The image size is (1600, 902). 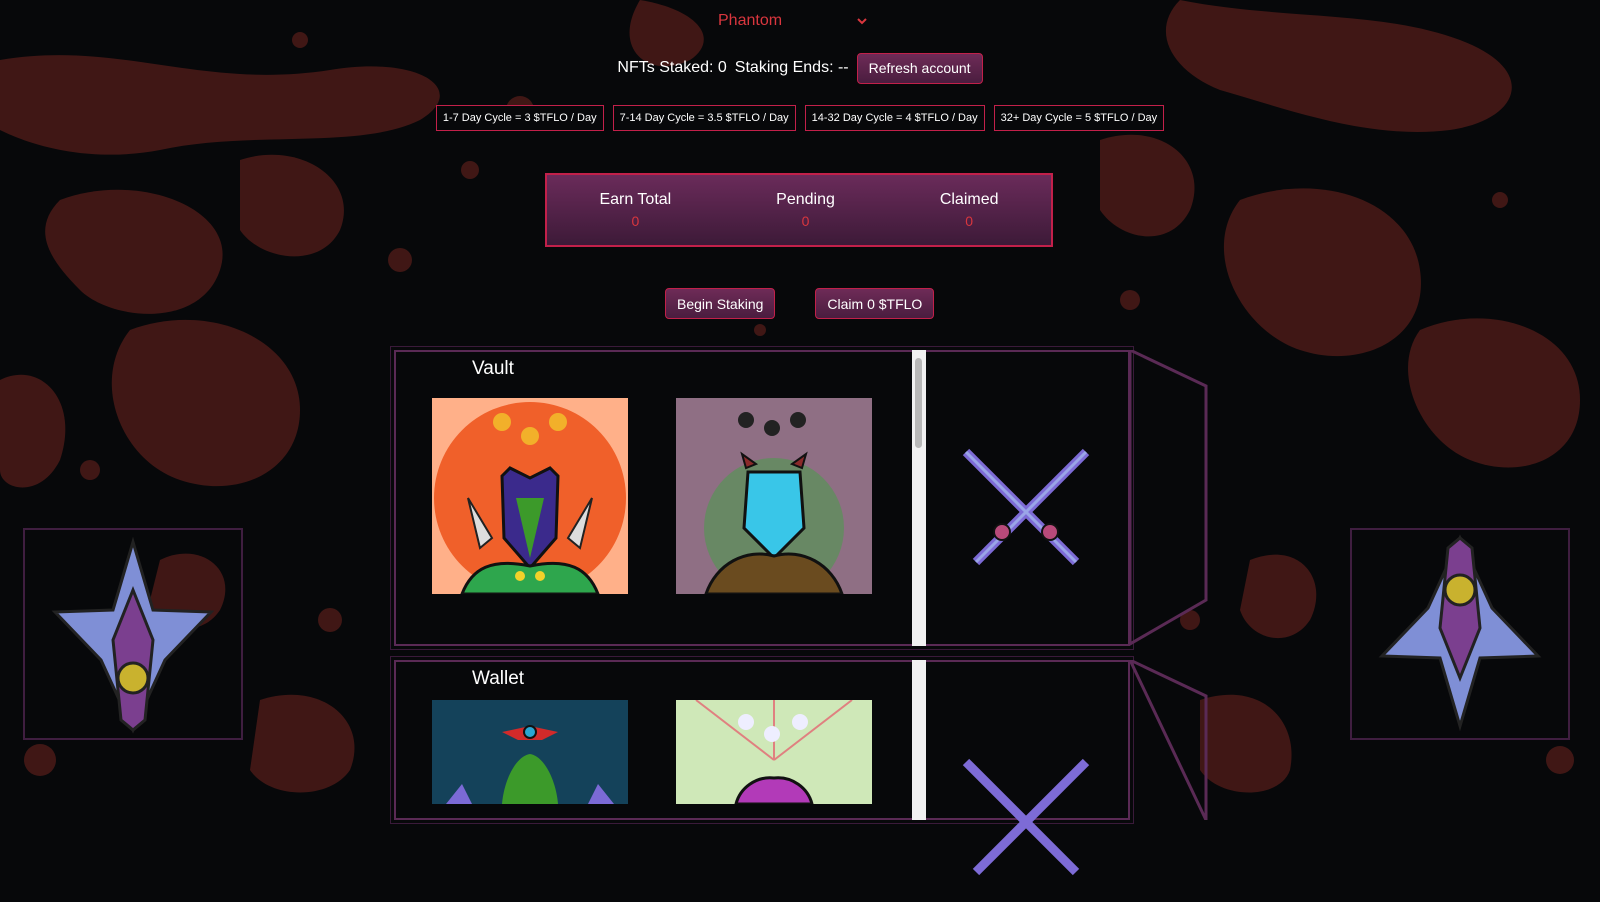 I want to click on earnings-summary: Earn Total 0 Pending 0 Claimed 0, so click(x=799, y=210).